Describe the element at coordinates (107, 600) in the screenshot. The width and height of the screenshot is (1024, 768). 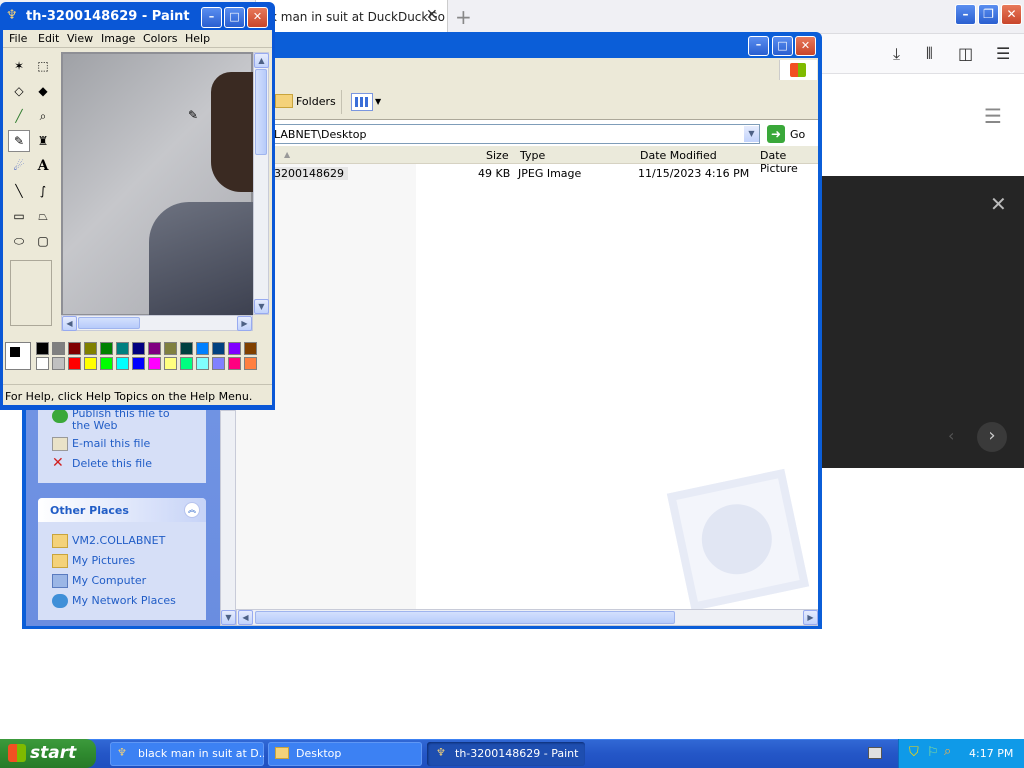
I see `place-network: My Network Places` at that location.